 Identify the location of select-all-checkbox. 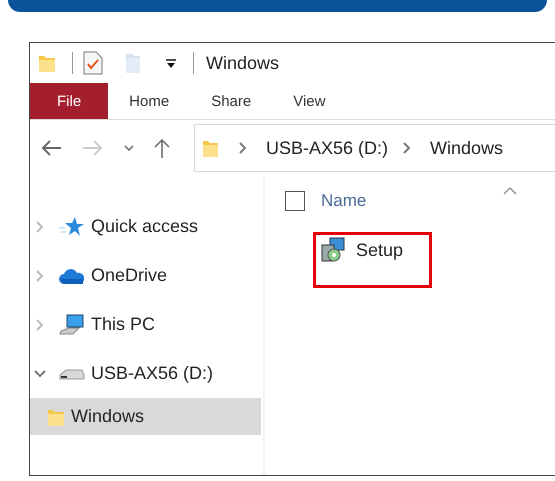
(295, 201).